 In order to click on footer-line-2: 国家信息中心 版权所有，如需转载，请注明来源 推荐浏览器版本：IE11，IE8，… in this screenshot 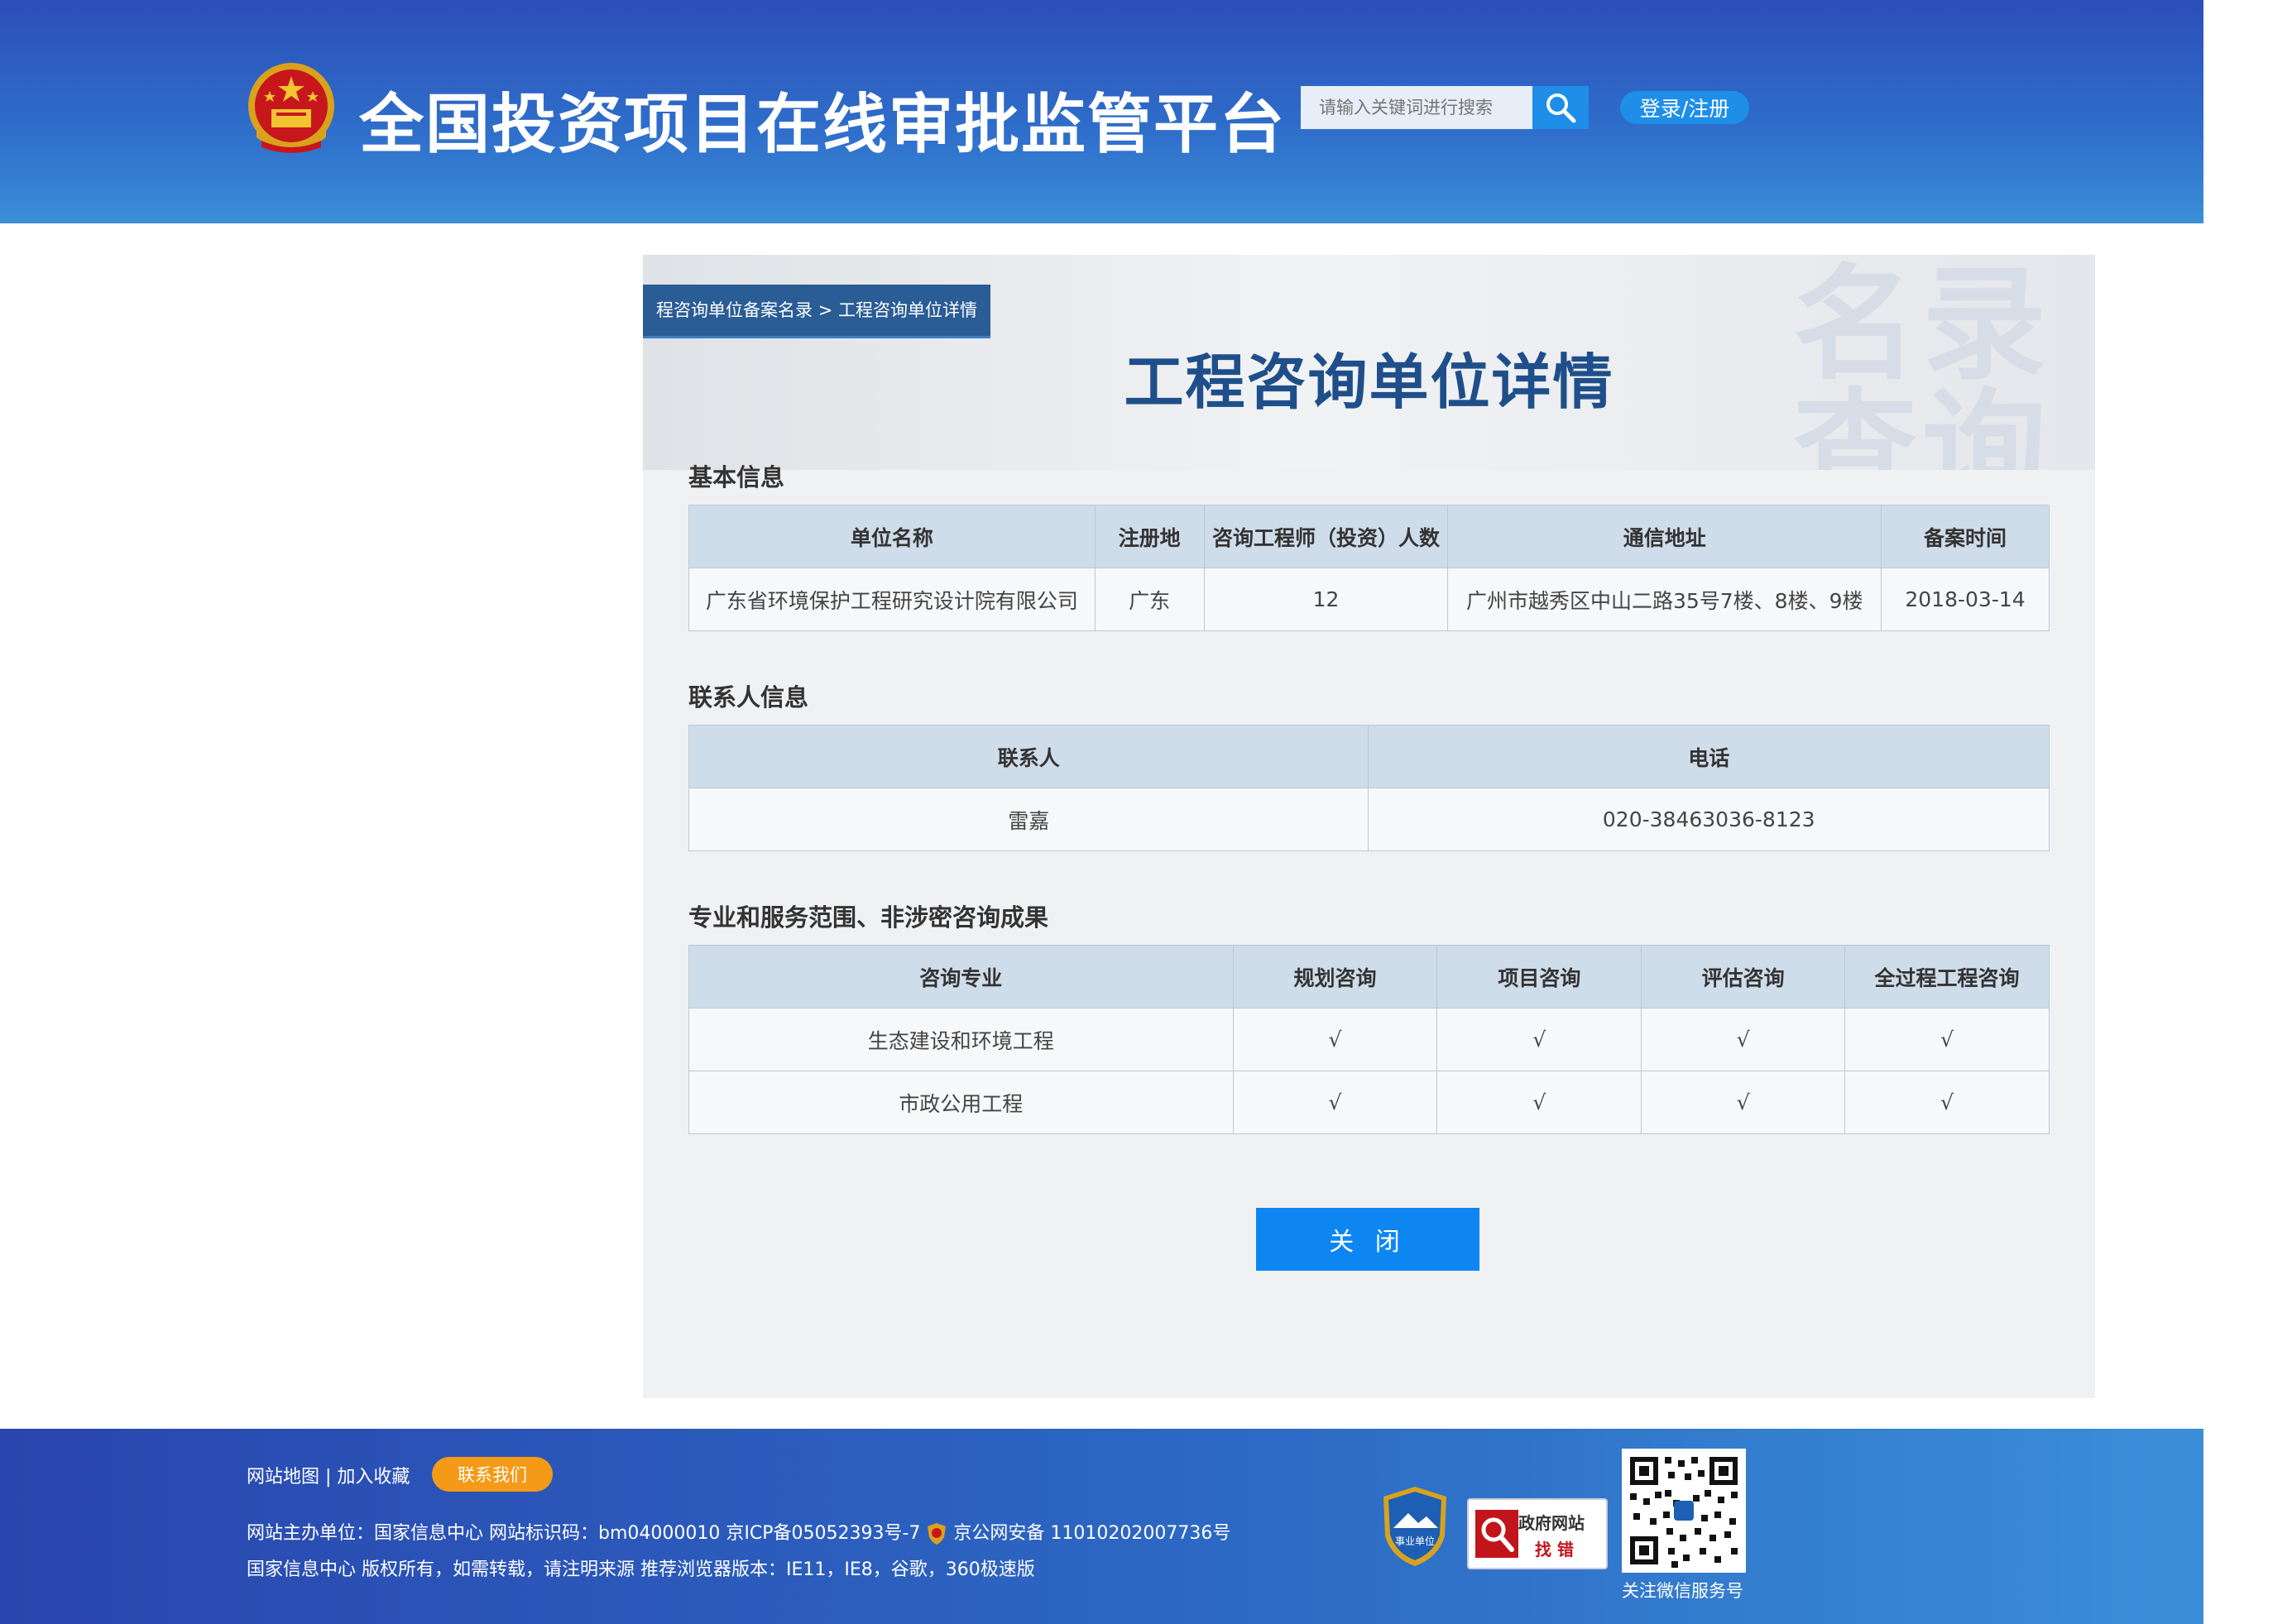, I will do `click(641, 1569)`.